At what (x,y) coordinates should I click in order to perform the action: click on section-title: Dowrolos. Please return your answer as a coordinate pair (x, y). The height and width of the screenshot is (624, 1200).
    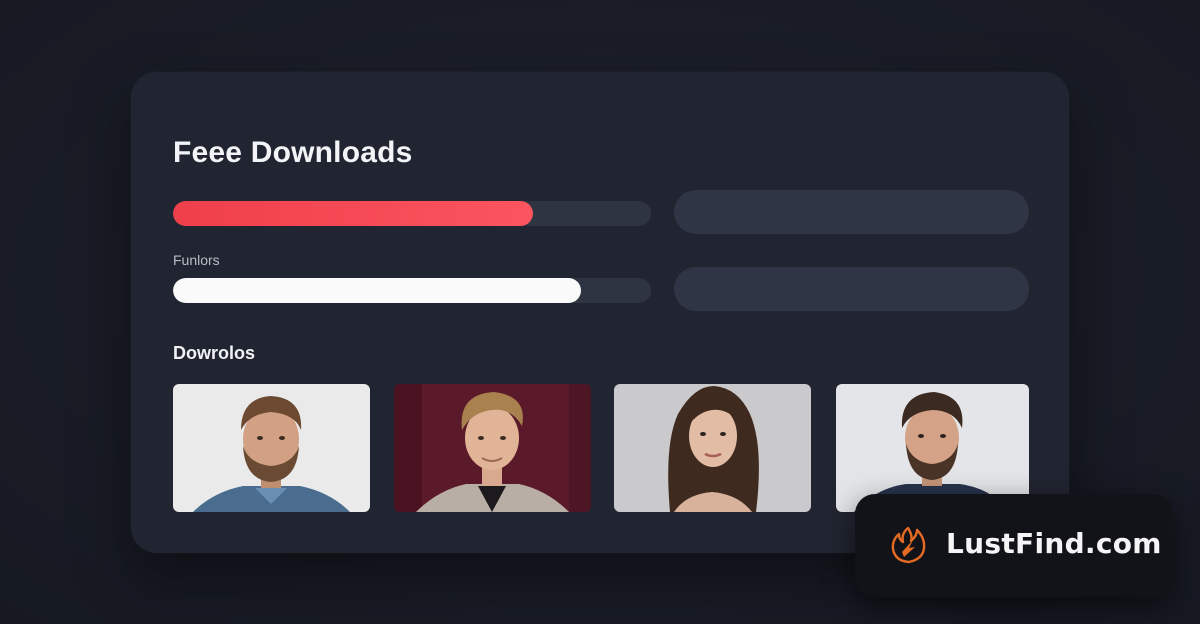
    Looking at the image, I should click on (214, 353).